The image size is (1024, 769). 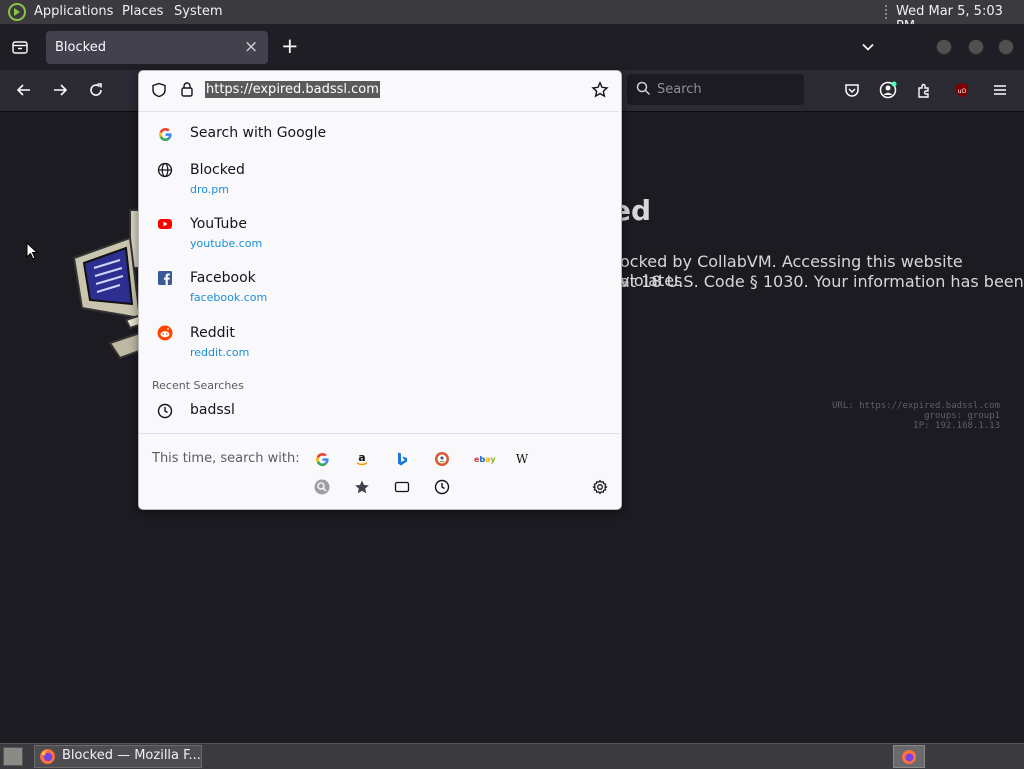 I want to click on recent-search-label: badssl, so click(x=212, y=410).